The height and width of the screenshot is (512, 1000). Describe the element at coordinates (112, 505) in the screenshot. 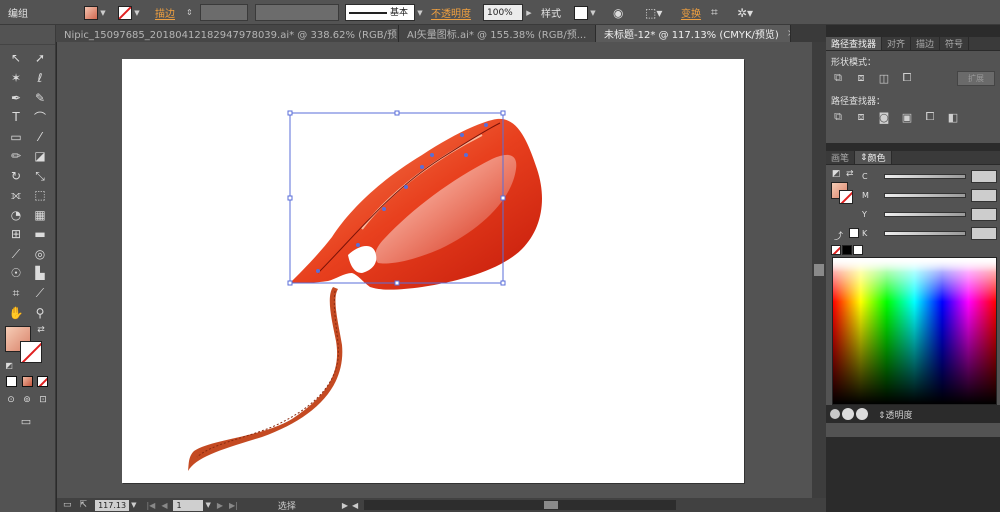

I see `zoom-field: 117.13` at that location.